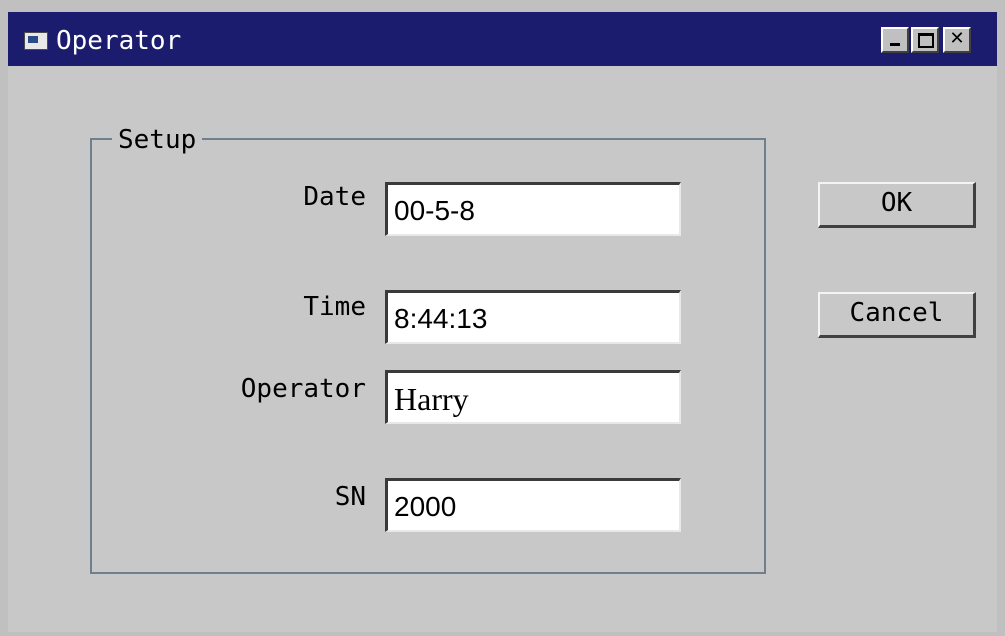 The height and width of the screenshot is (636, 1005). What do you see at coordinates (533, 209) in the screenshot?
I see `date-field: 00-5-8` at bounding box center [533, 209].